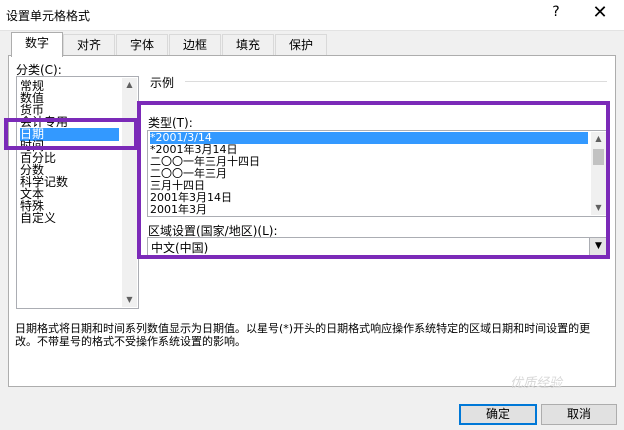 This screenshot has width=624, height=430. What do you see at coordinates (71, 134) in the screenshot?
I see `date-highlight-box` at bounding box center [71, 134].